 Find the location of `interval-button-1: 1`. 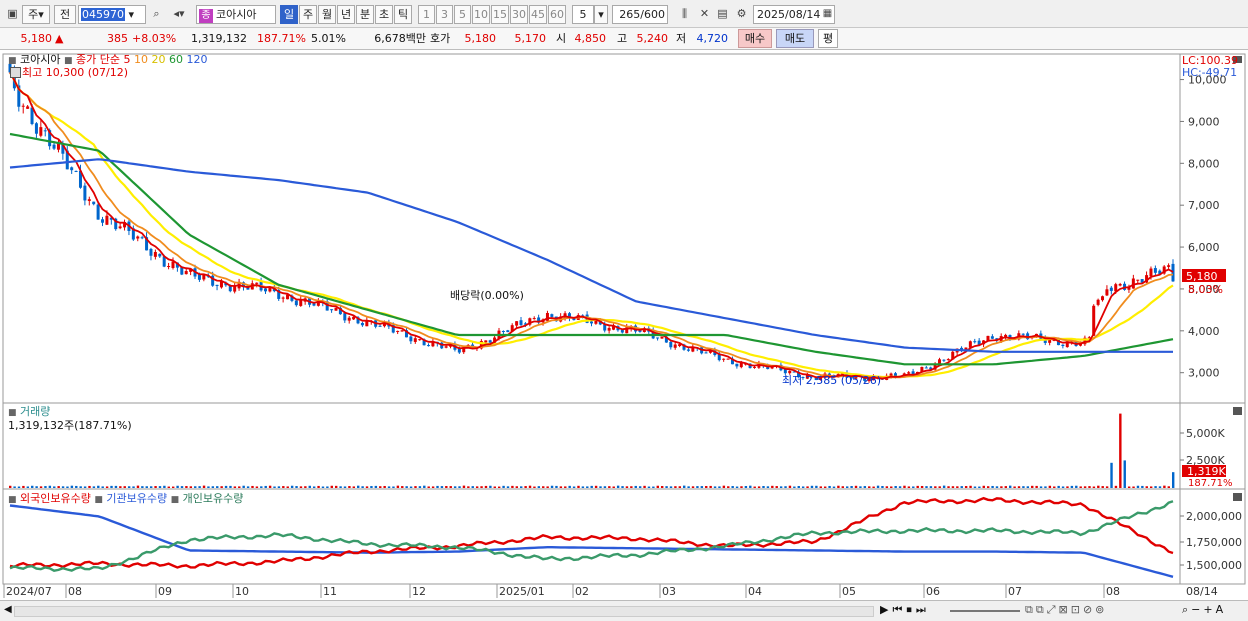

interval-button-1: 1 is located at coordinates (426, 14).